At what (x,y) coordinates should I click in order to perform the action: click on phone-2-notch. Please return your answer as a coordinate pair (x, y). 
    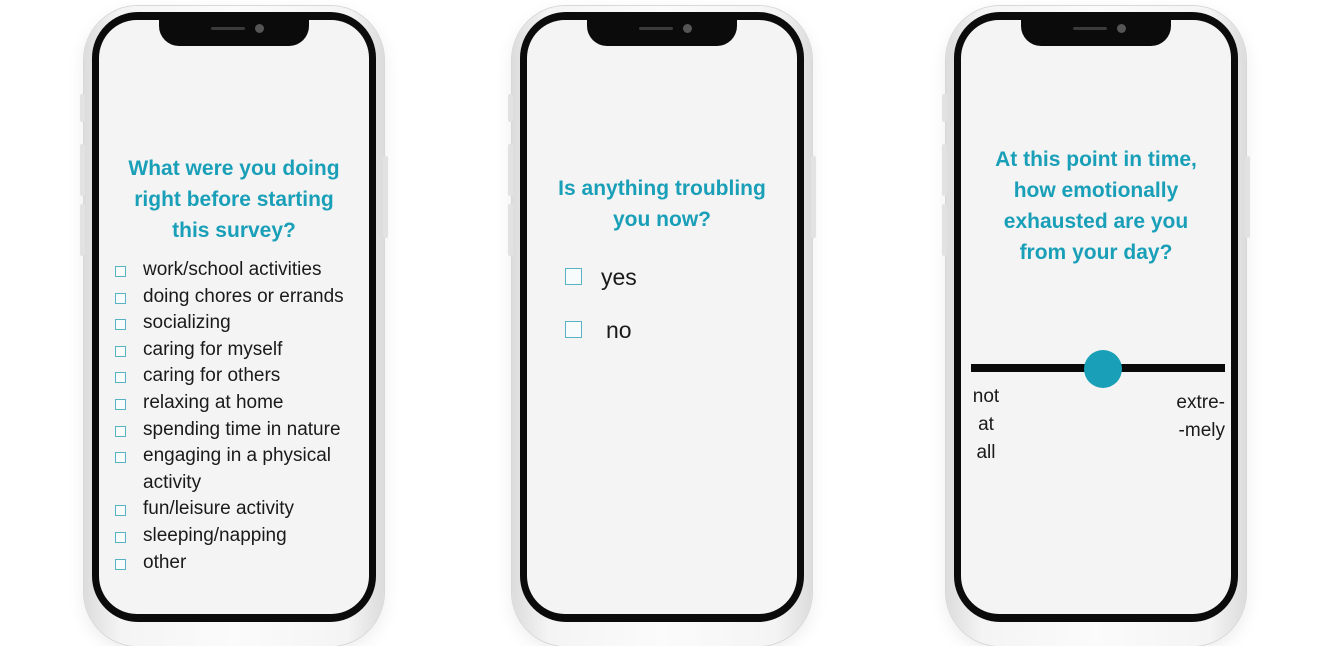
    Looking at the image, I should click on (662, 33).